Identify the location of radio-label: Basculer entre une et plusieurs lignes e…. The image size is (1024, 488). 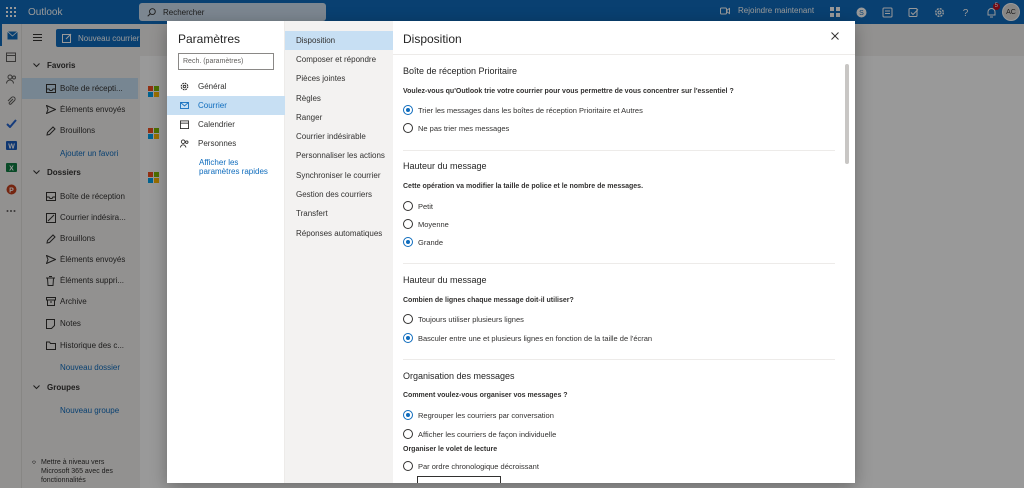
(535, 338).